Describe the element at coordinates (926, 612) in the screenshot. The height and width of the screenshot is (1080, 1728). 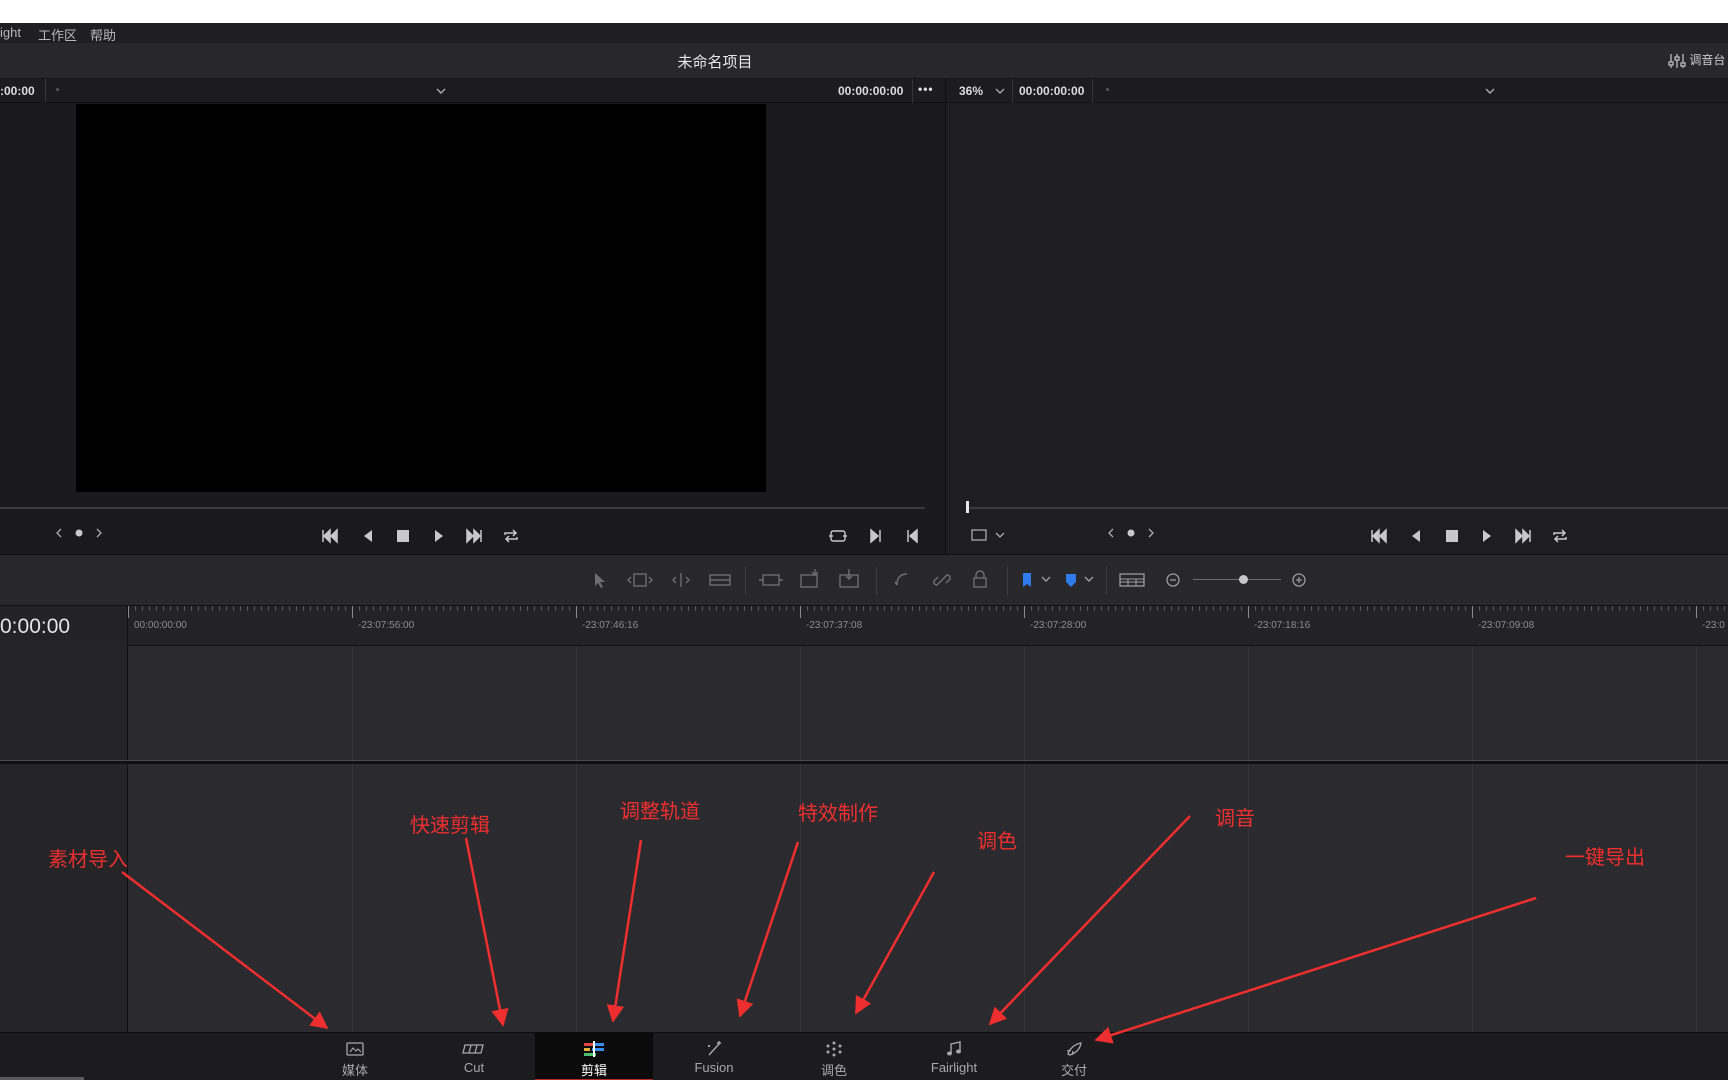
I see `ruler-ticks` at that location.